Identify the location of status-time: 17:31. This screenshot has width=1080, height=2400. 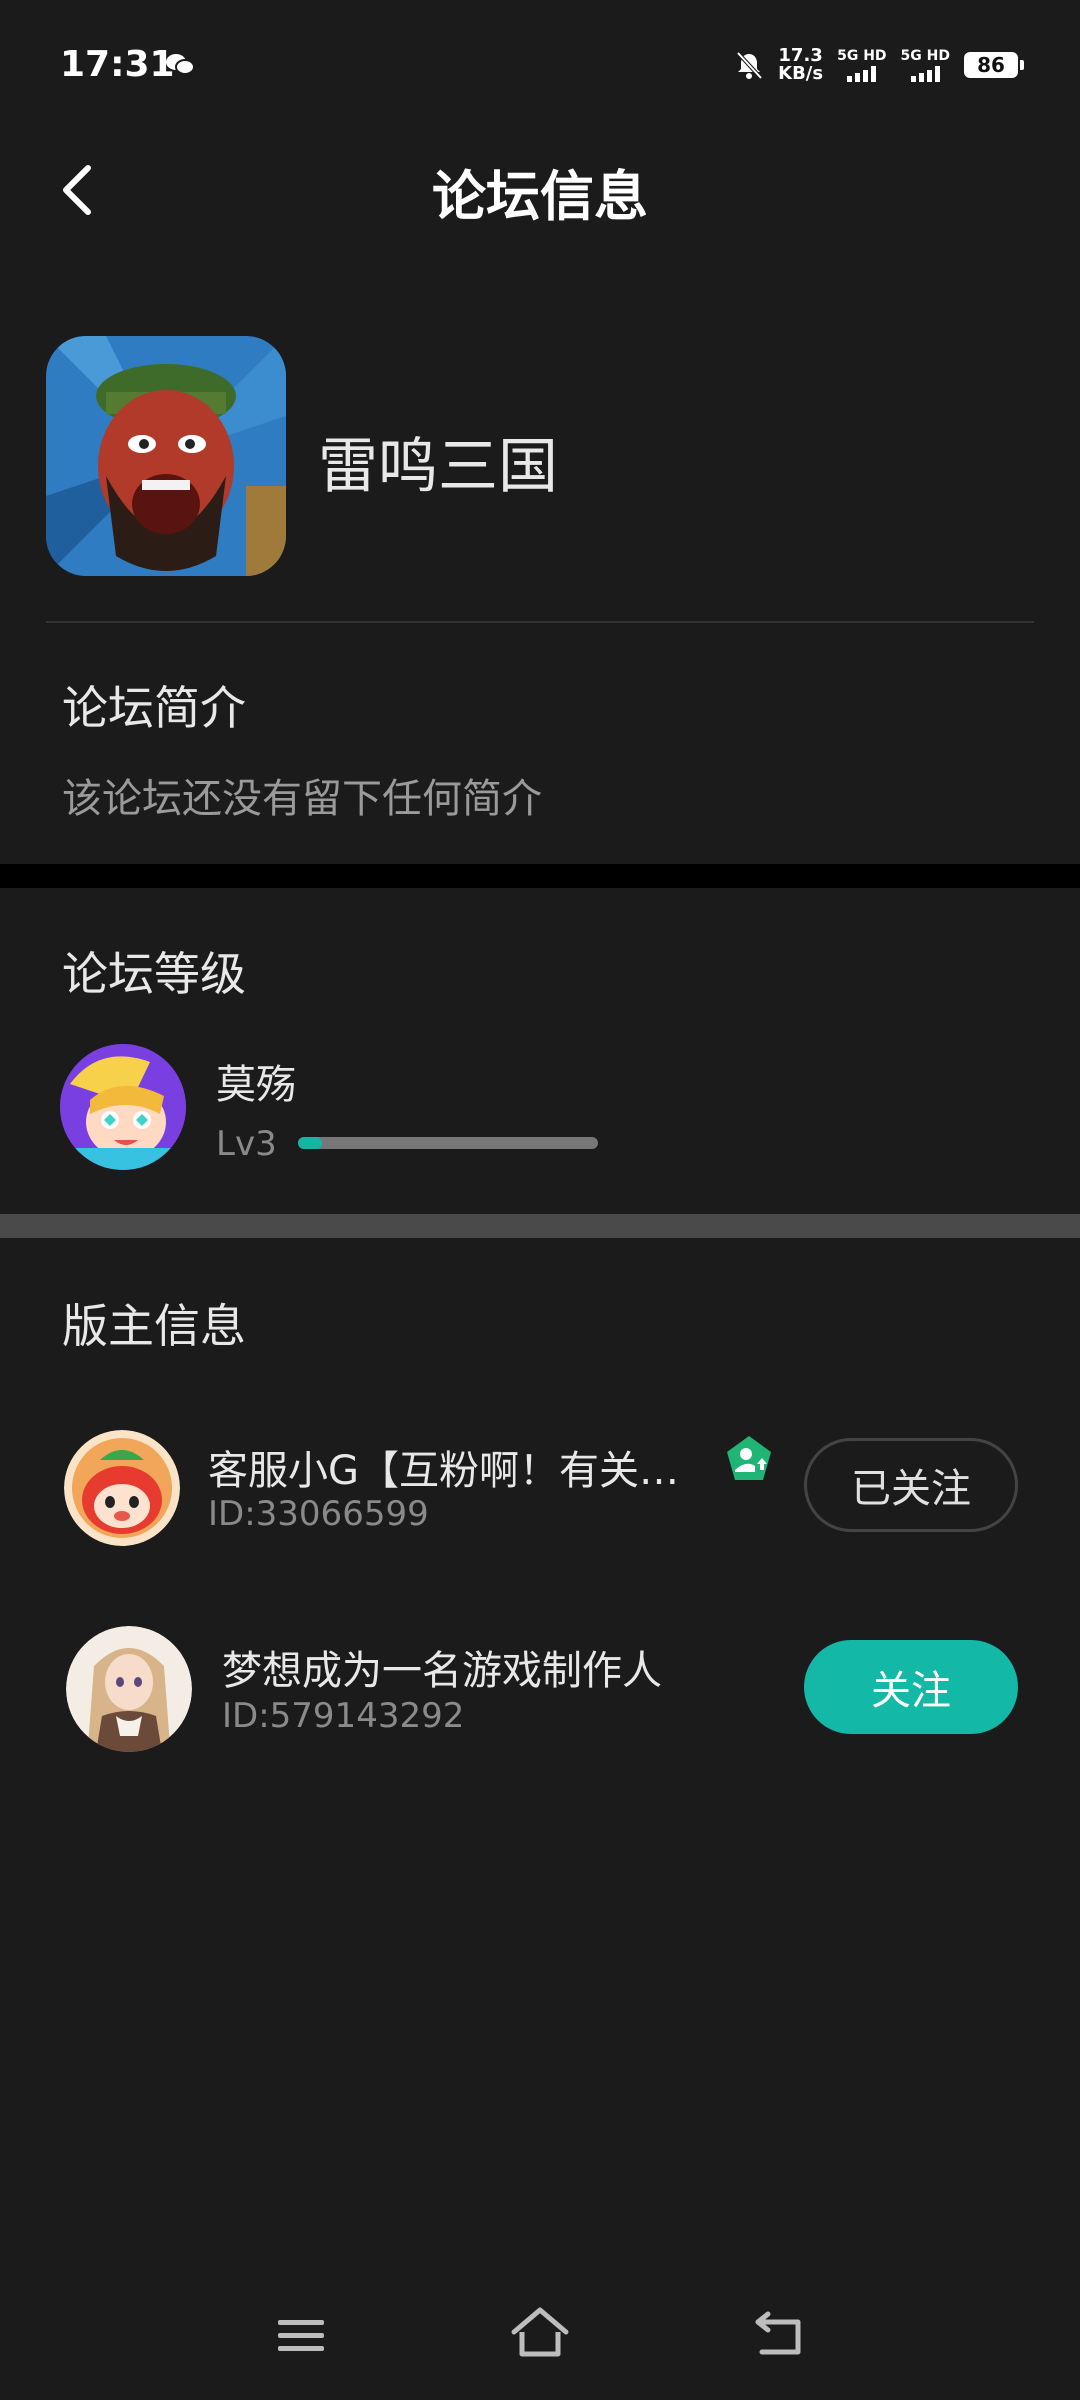
(117, 64).